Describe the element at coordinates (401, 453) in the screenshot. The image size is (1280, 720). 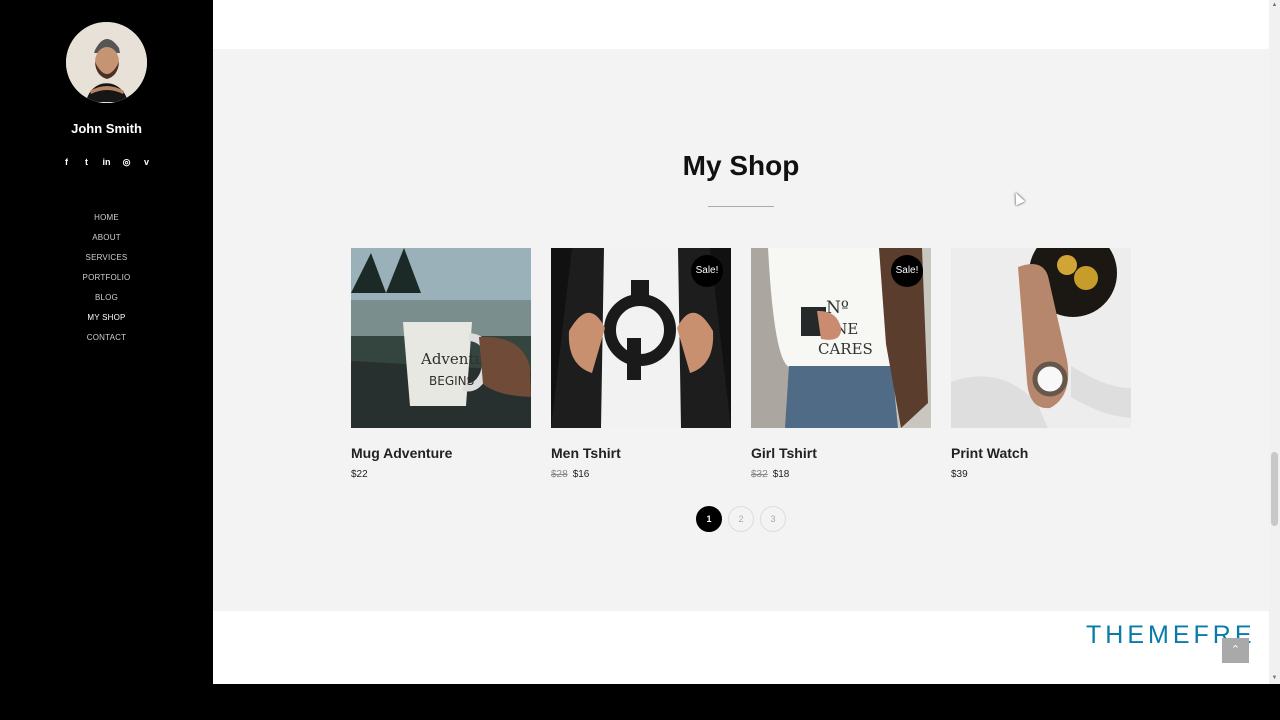
I see `product-name-mug-adventure: Mug Adventure` at that location.